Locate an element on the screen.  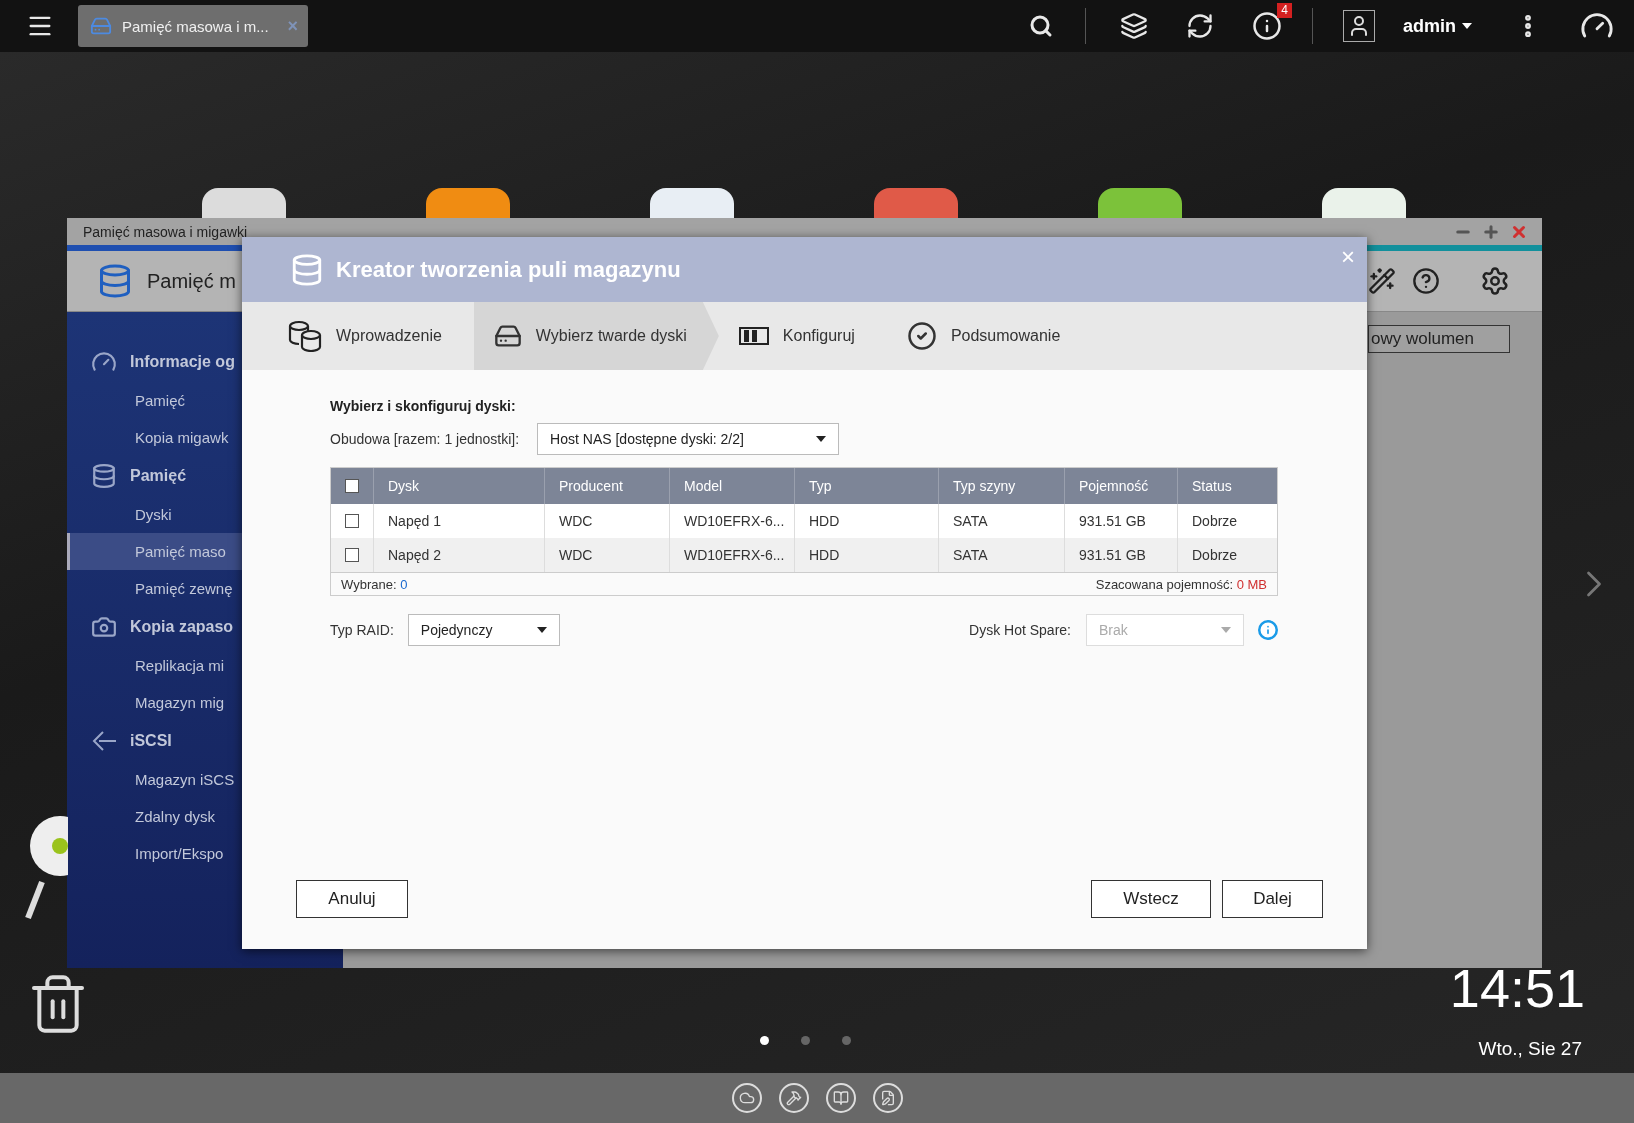
section-title: Wybierz i skonfiguruj dyski: is located at coordinates (423, 406).